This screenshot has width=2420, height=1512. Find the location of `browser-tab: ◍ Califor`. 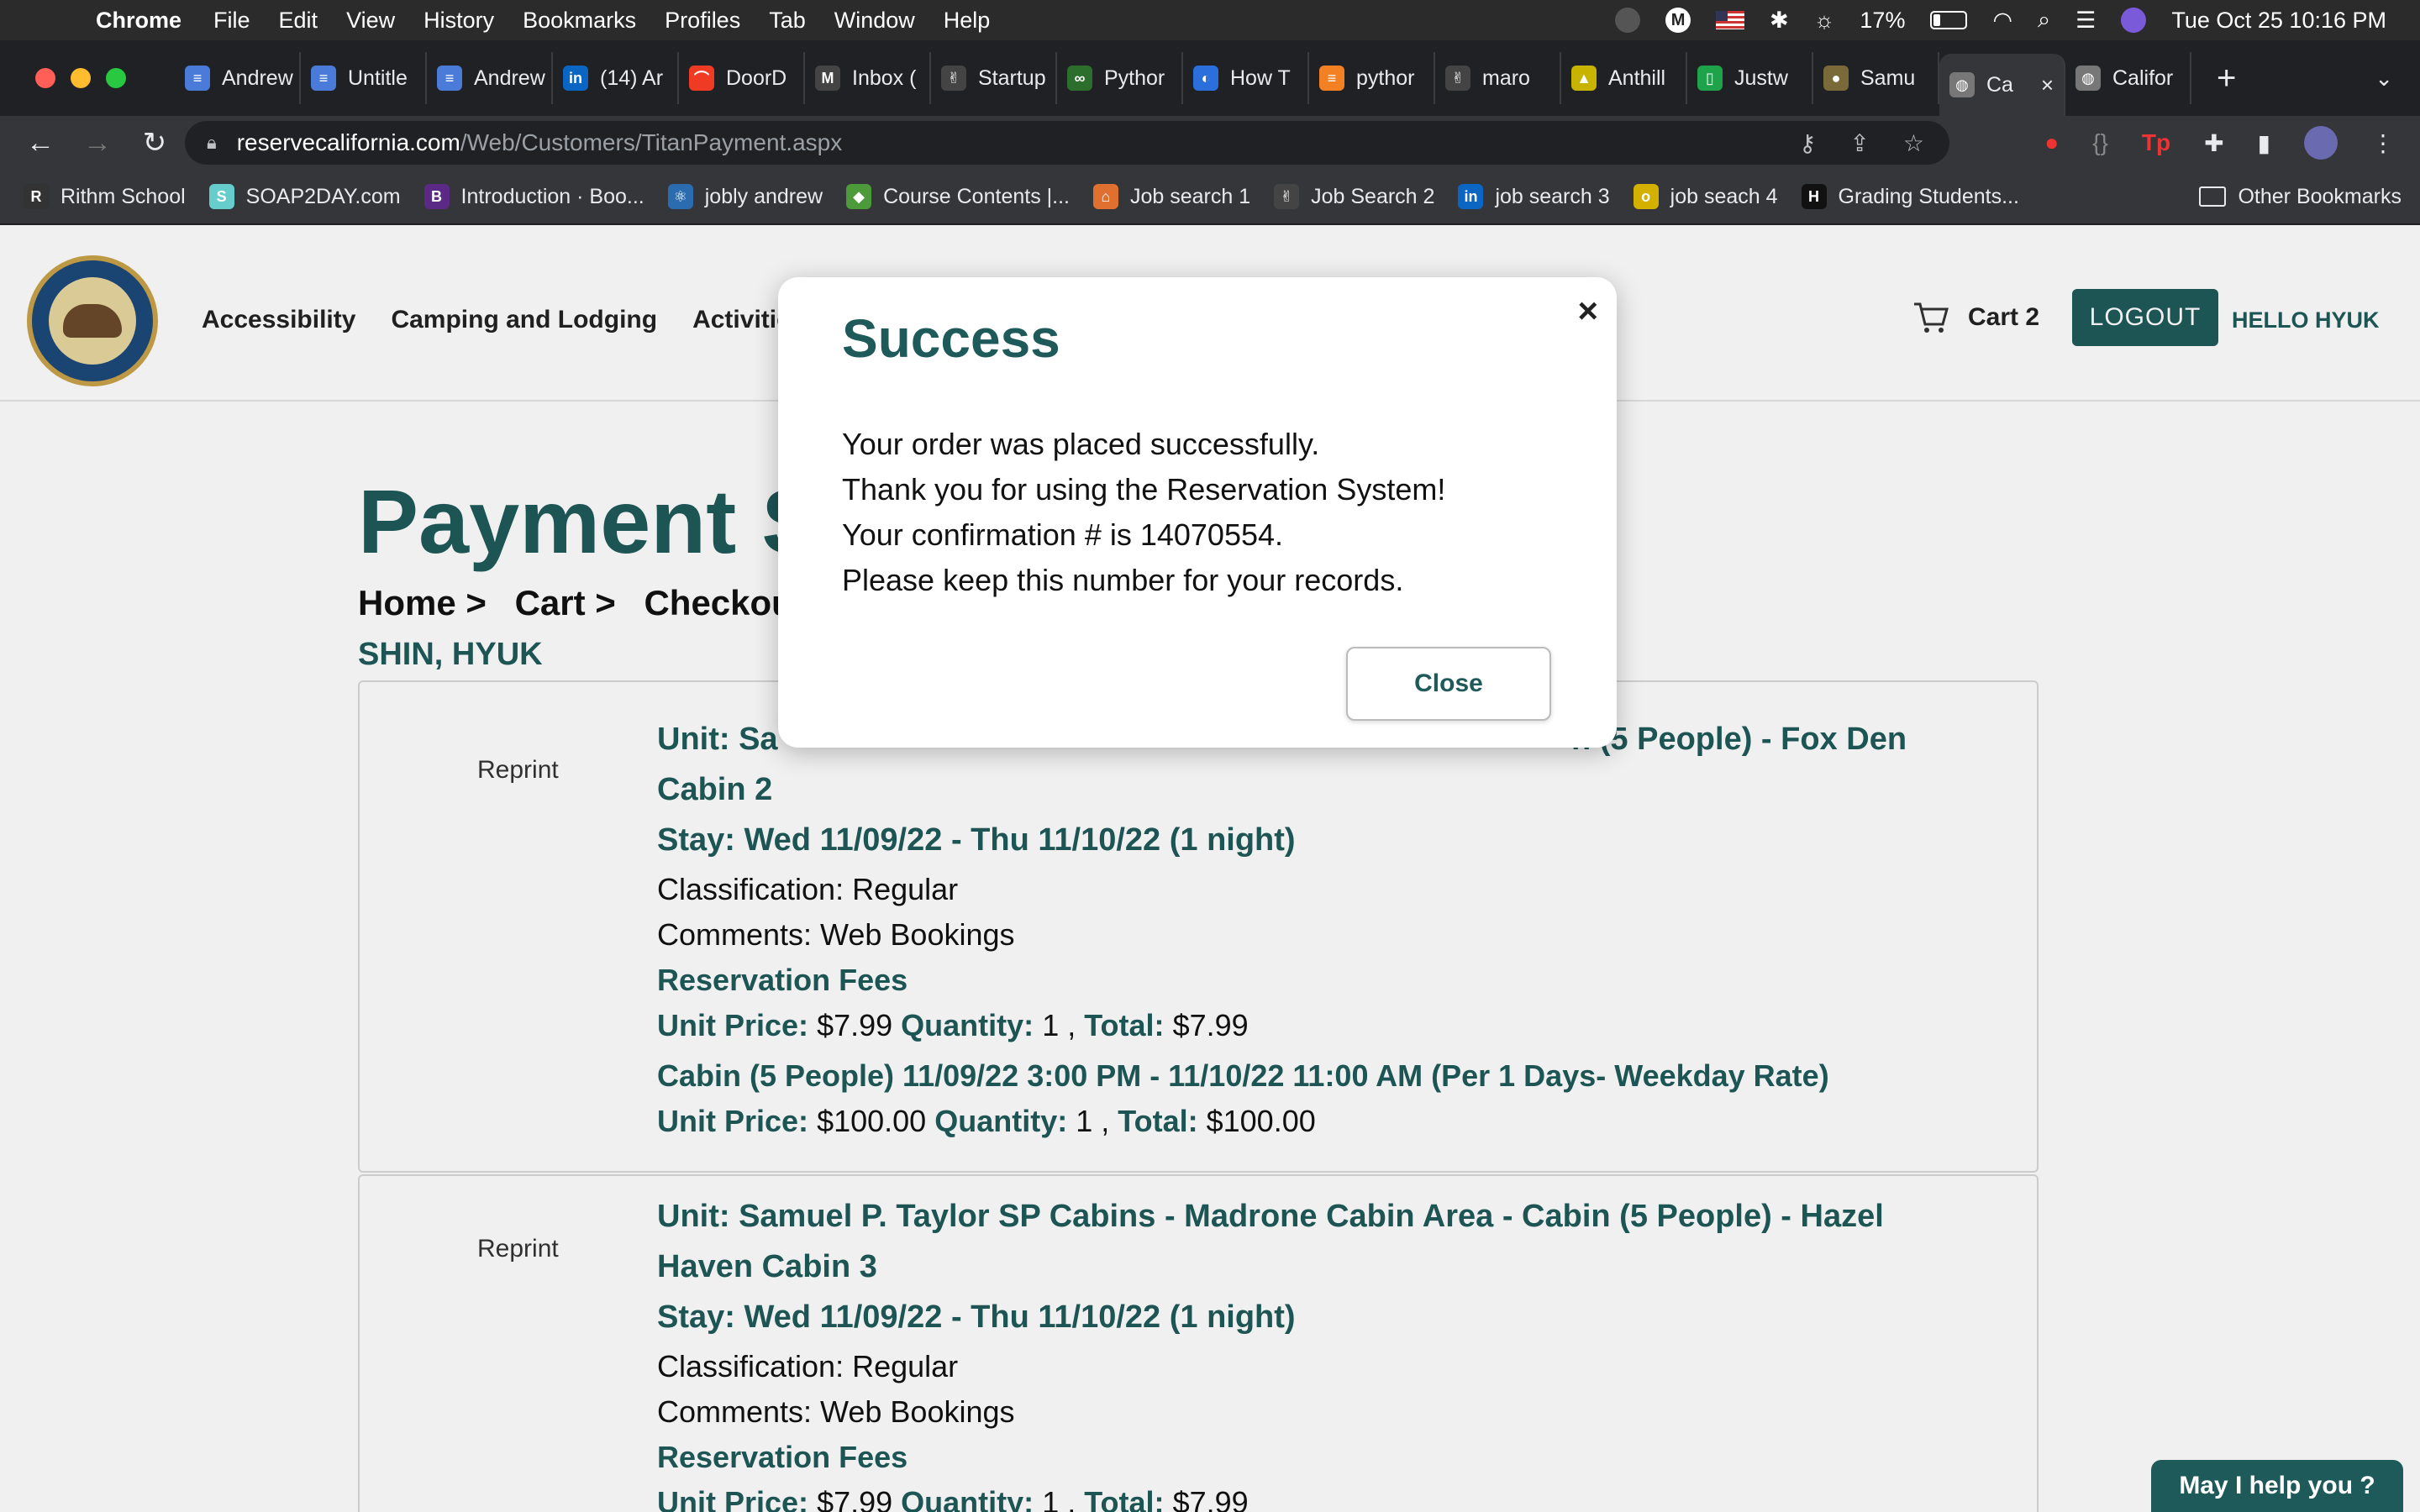

browser-tab: ◍ Califor is located at coordinates (2128, 78).